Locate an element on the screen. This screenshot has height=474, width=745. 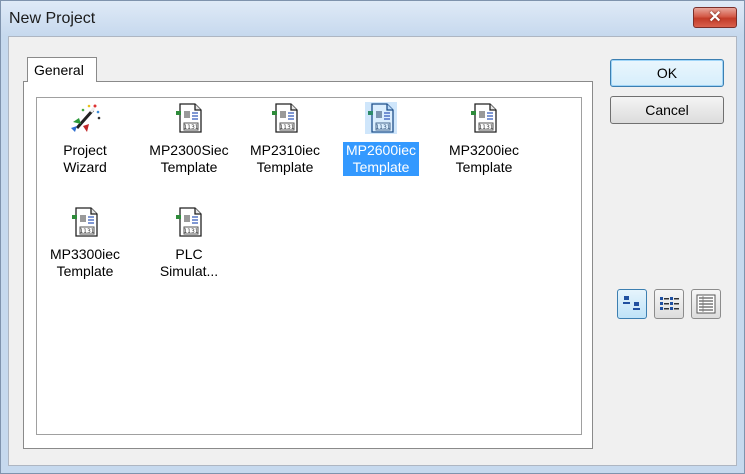
close-icon: ✕ is located at coordinates (715, 17).